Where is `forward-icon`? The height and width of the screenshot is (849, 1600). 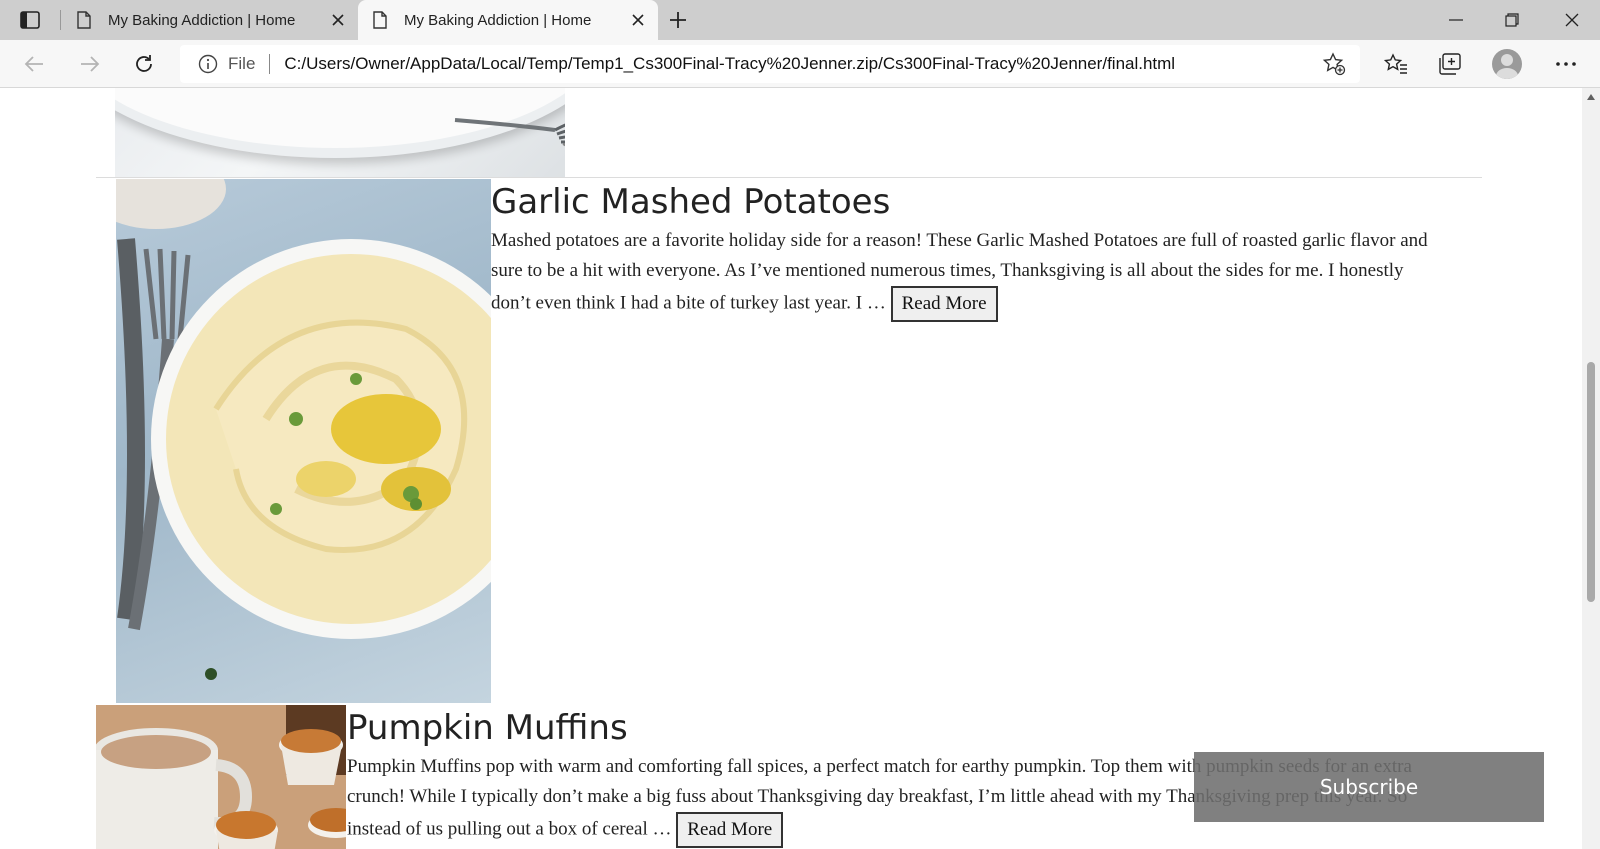 forward-icon is located at coordinates (90, 64).